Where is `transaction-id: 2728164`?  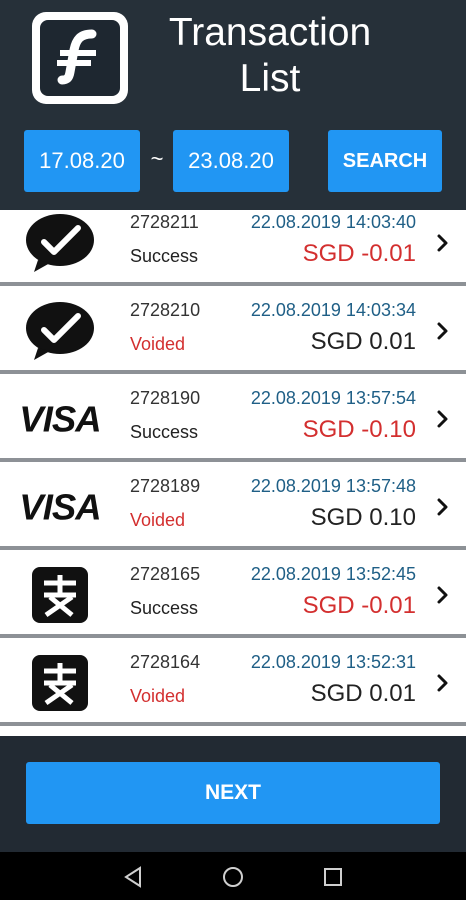 transaction-id: 2728164 is located at coordinates (165, 662).